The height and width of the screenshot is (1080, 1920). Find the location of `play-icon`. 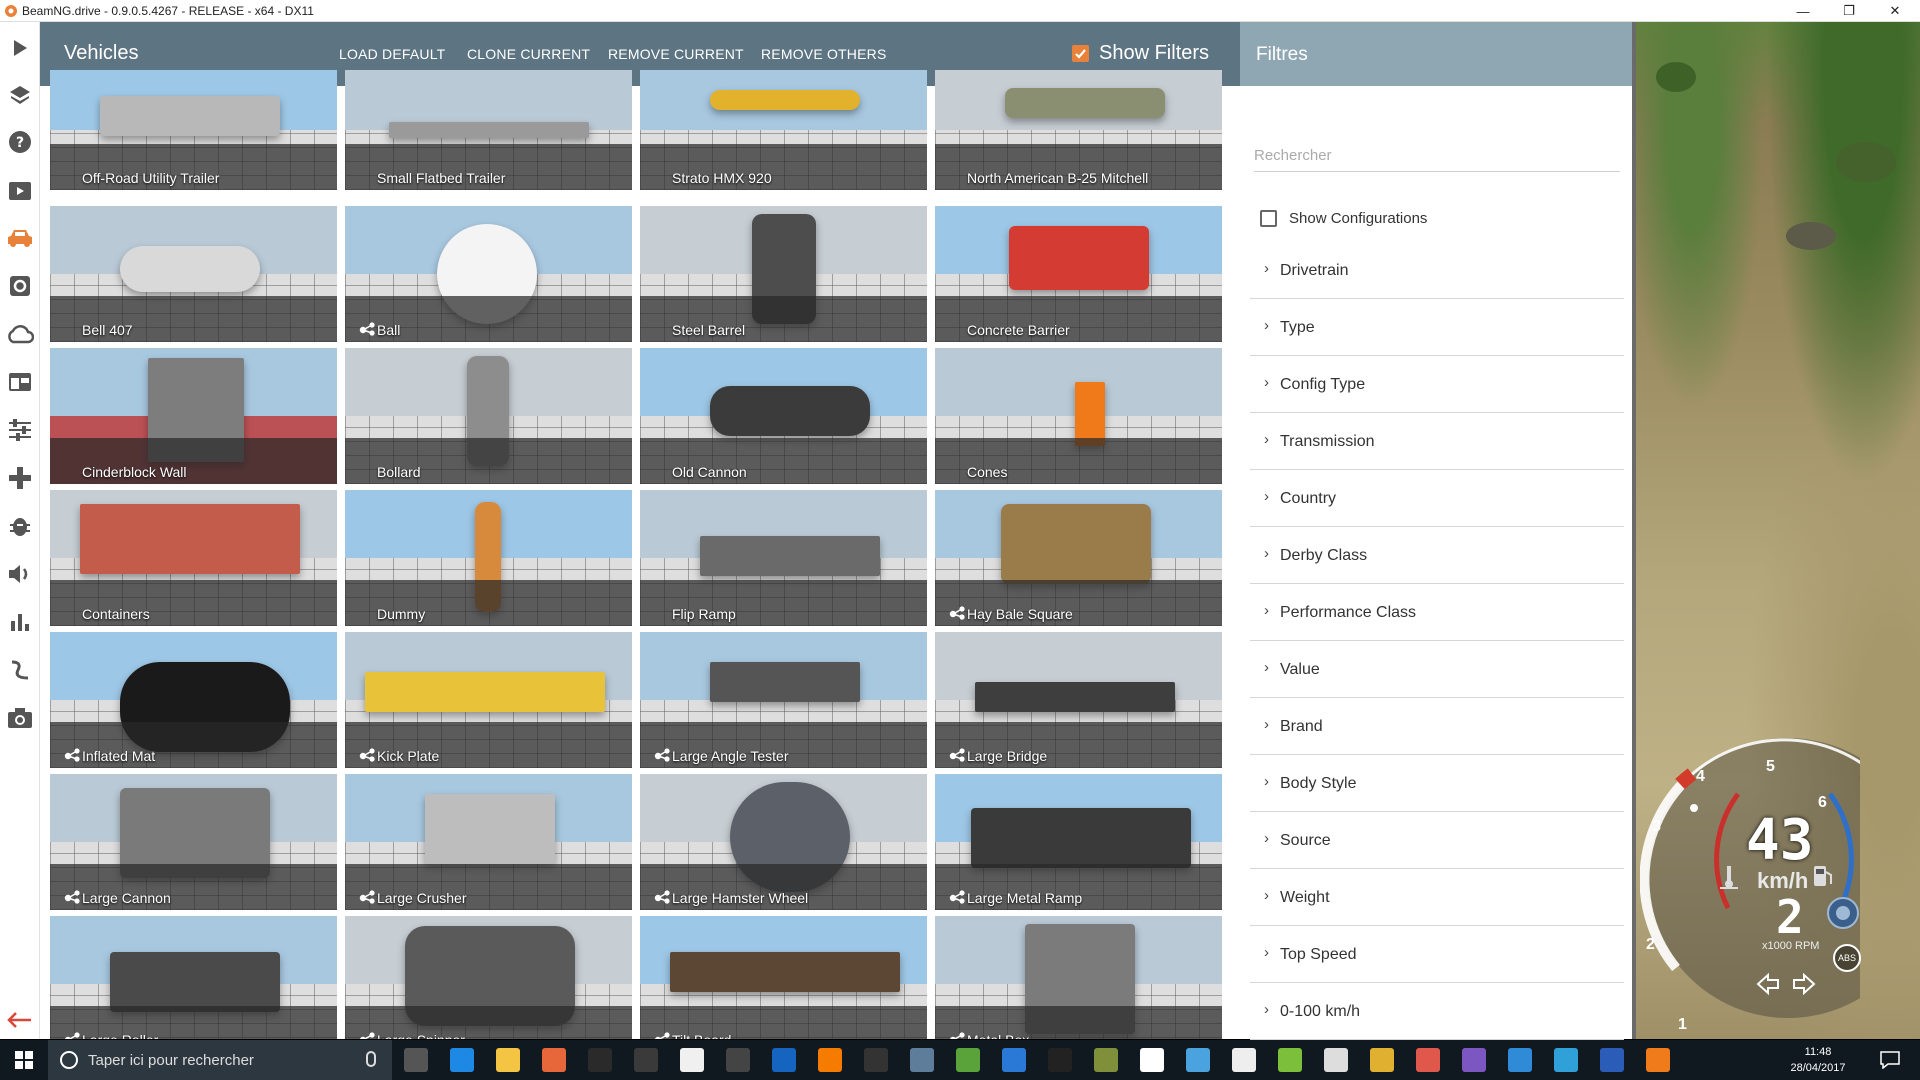

play-icon is located at coordinates (20, 48).